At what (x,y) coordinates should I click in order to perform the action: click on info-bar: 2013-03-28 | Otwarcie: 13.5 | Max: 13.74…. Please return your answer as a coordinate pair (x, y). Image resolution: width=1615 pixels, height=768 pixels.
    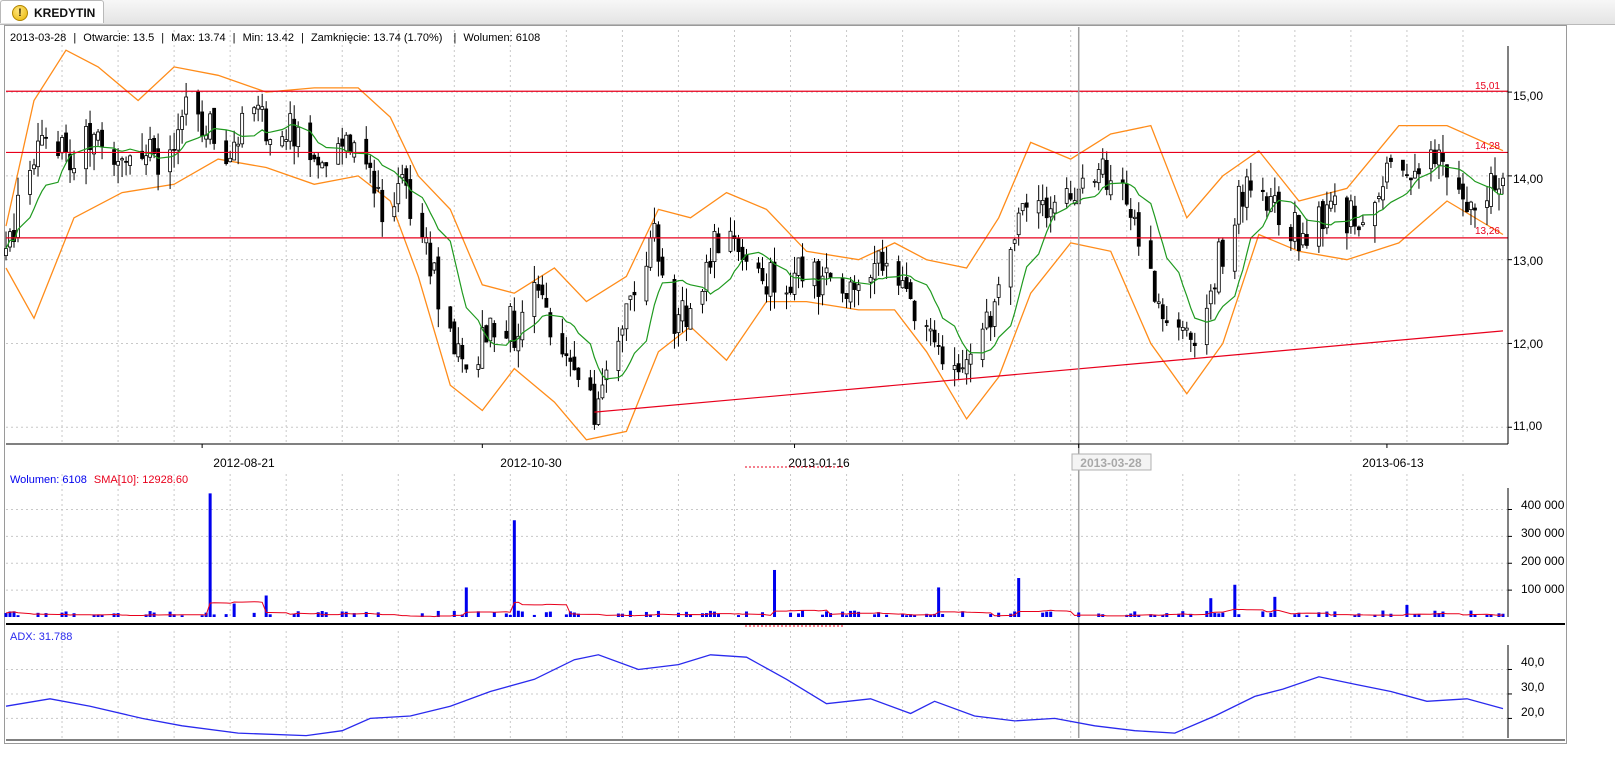
    Looking at the image, I should click on (275, 38).